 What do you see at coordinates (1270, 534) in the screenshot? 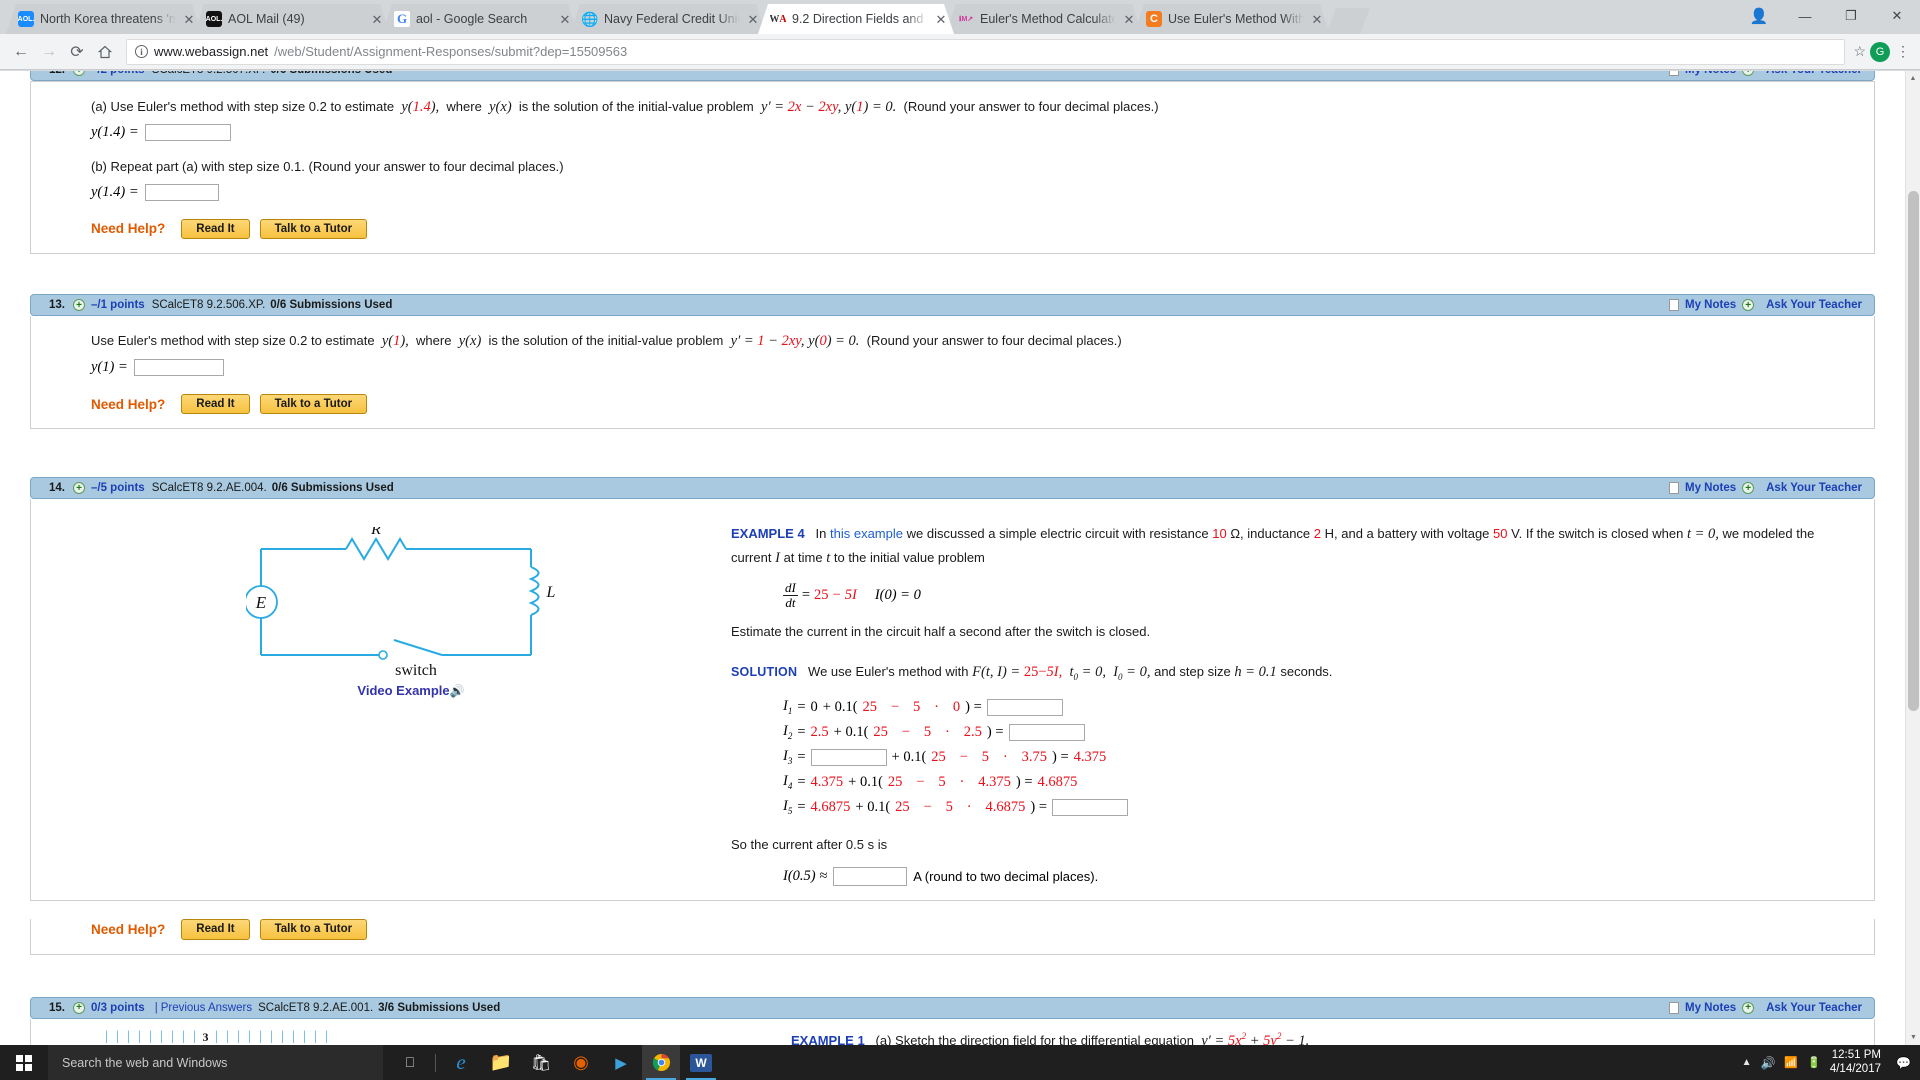
I see `resistance-unit: Ω, inductance` at bounding box center [1270, 534].